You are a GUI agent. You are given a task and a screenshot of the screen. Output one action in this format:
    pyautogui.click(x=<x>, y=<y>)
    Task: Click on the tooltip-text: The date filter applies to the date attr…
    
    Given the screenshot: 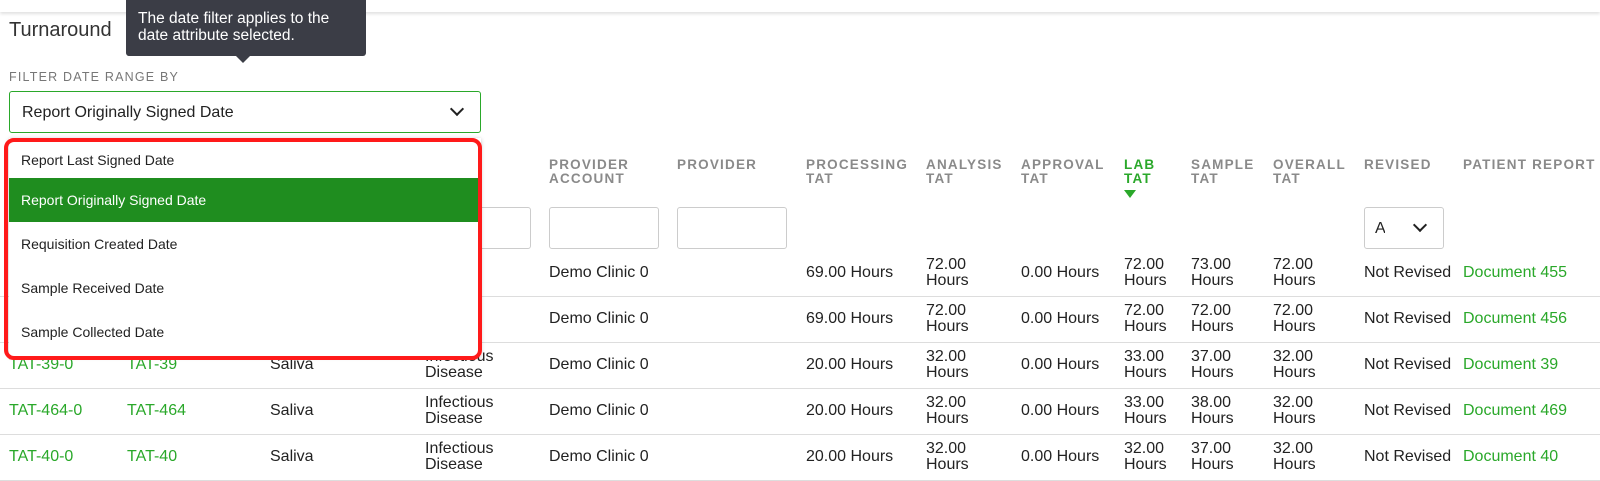 What is the action you would take?
    pyautogui.click(x=234, y=27)
    